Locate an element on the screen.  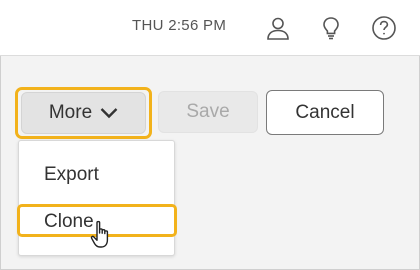
chevron-down-icon is located at coordinates (109, 113).